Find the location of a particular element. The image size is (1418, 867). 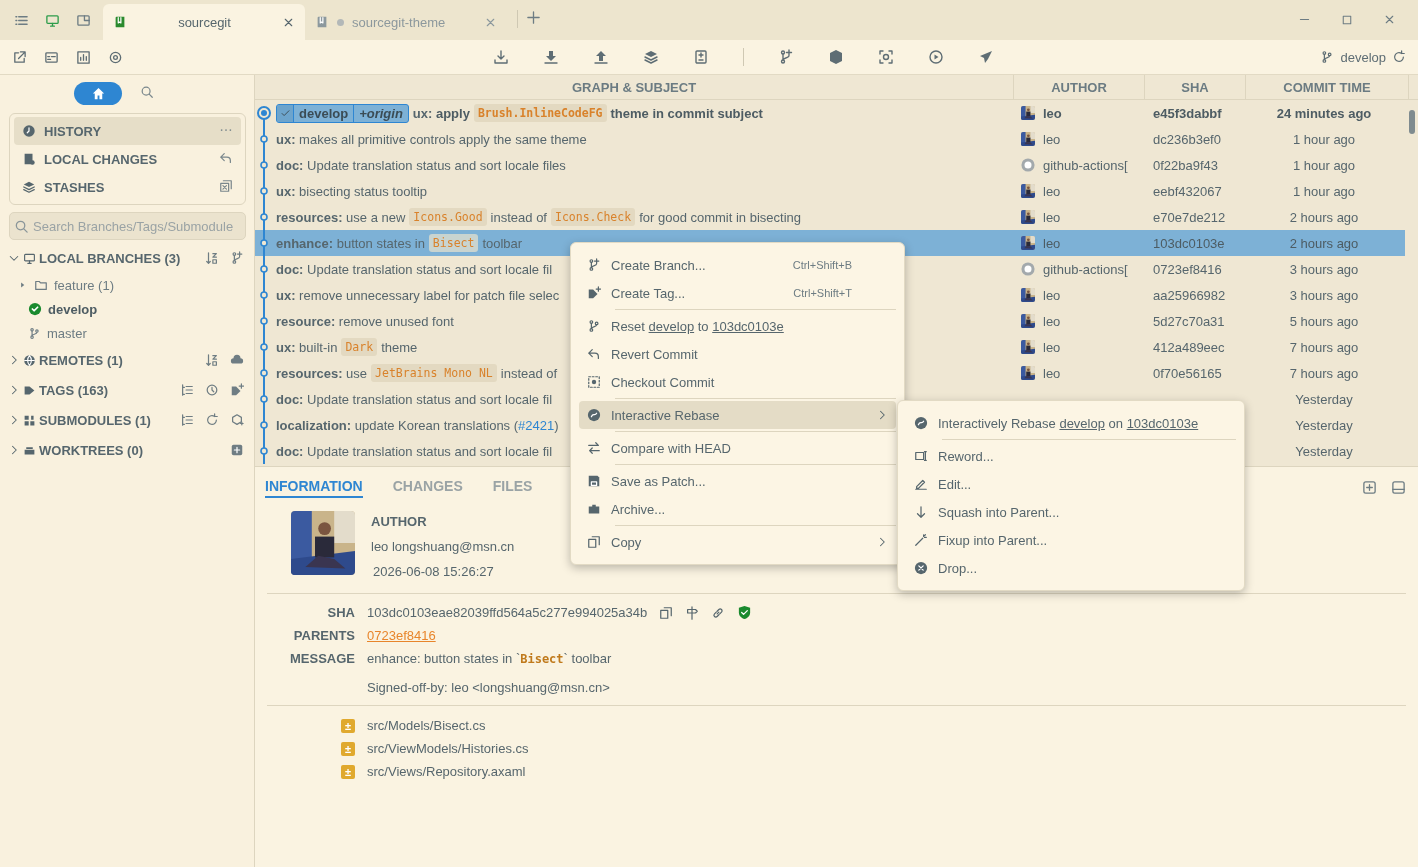

play-icon is located at coordinates (936, 57).